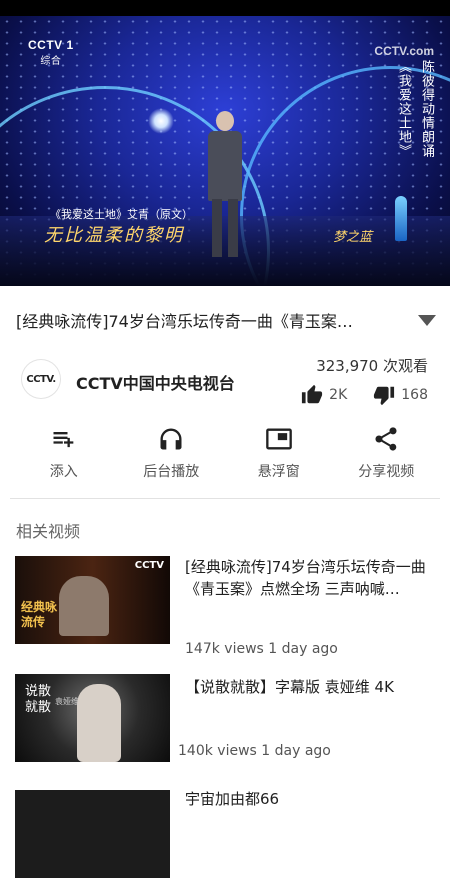  Describe the element at coordinates (320, 109) in the screenshot. I see `vertical-caption: 陈彼得动情朗诵 《我爱这土地》` at that location.